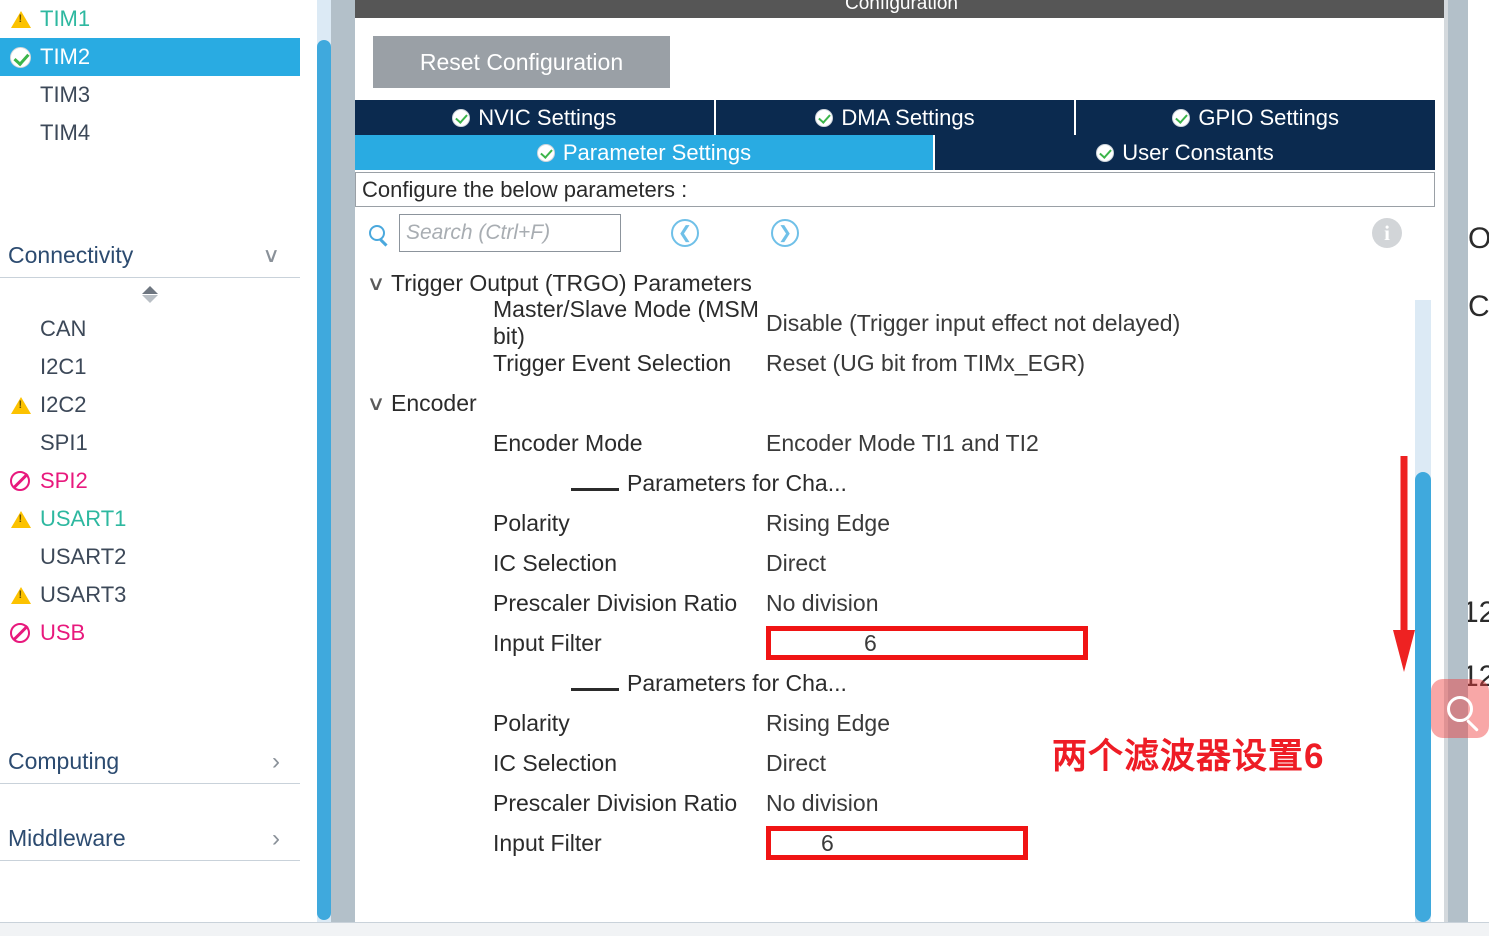  What do you see at coordinates (1423, 697) in the screenshot?
I see `main-scrollbar-thumb` at bounding box center [1423, 697].